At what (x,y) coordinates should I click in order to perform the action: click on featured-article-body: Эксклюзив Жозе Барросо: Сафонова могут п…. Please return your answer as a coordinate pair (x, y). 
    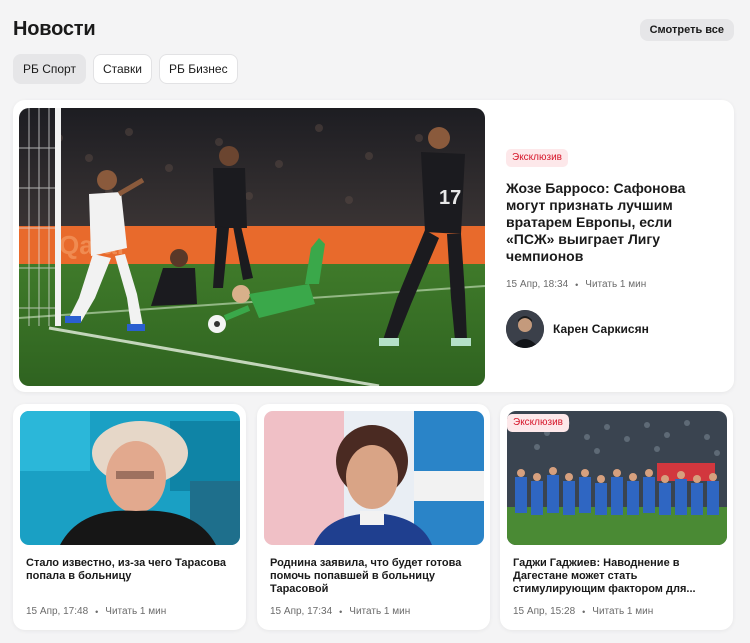
    Looking at the image, I should click on (611, 218).